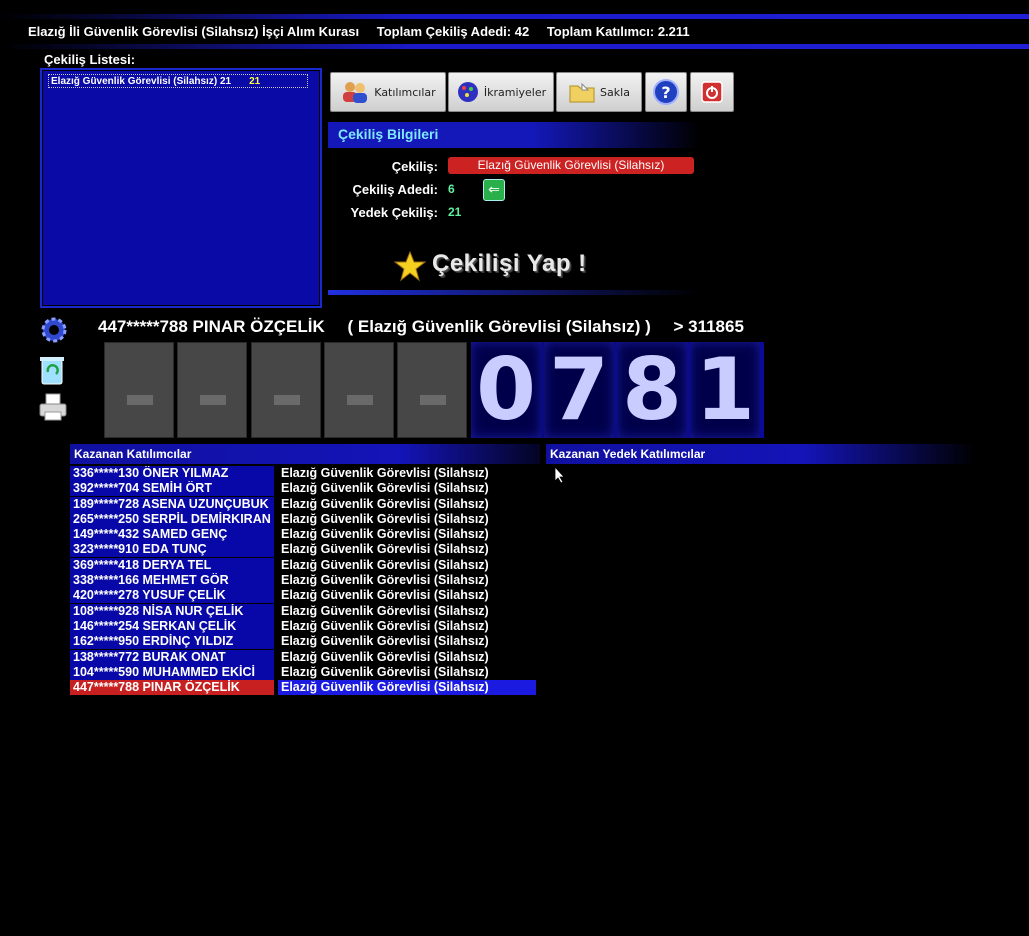 The height and width of the screenshot is (936, 1029). Describe the element at coordinates (509, 264) in the screenshot. I see `draw-action-button: Çekilişi Yap !` at that location.